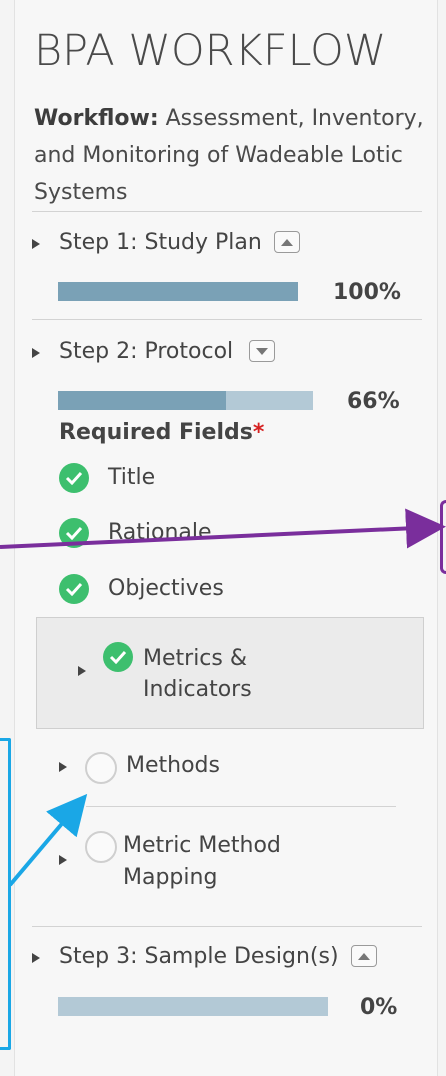 The width and height of the screenshot is (446, 1076). I want to click on annotation-blue-arrow, so click(48, 840).